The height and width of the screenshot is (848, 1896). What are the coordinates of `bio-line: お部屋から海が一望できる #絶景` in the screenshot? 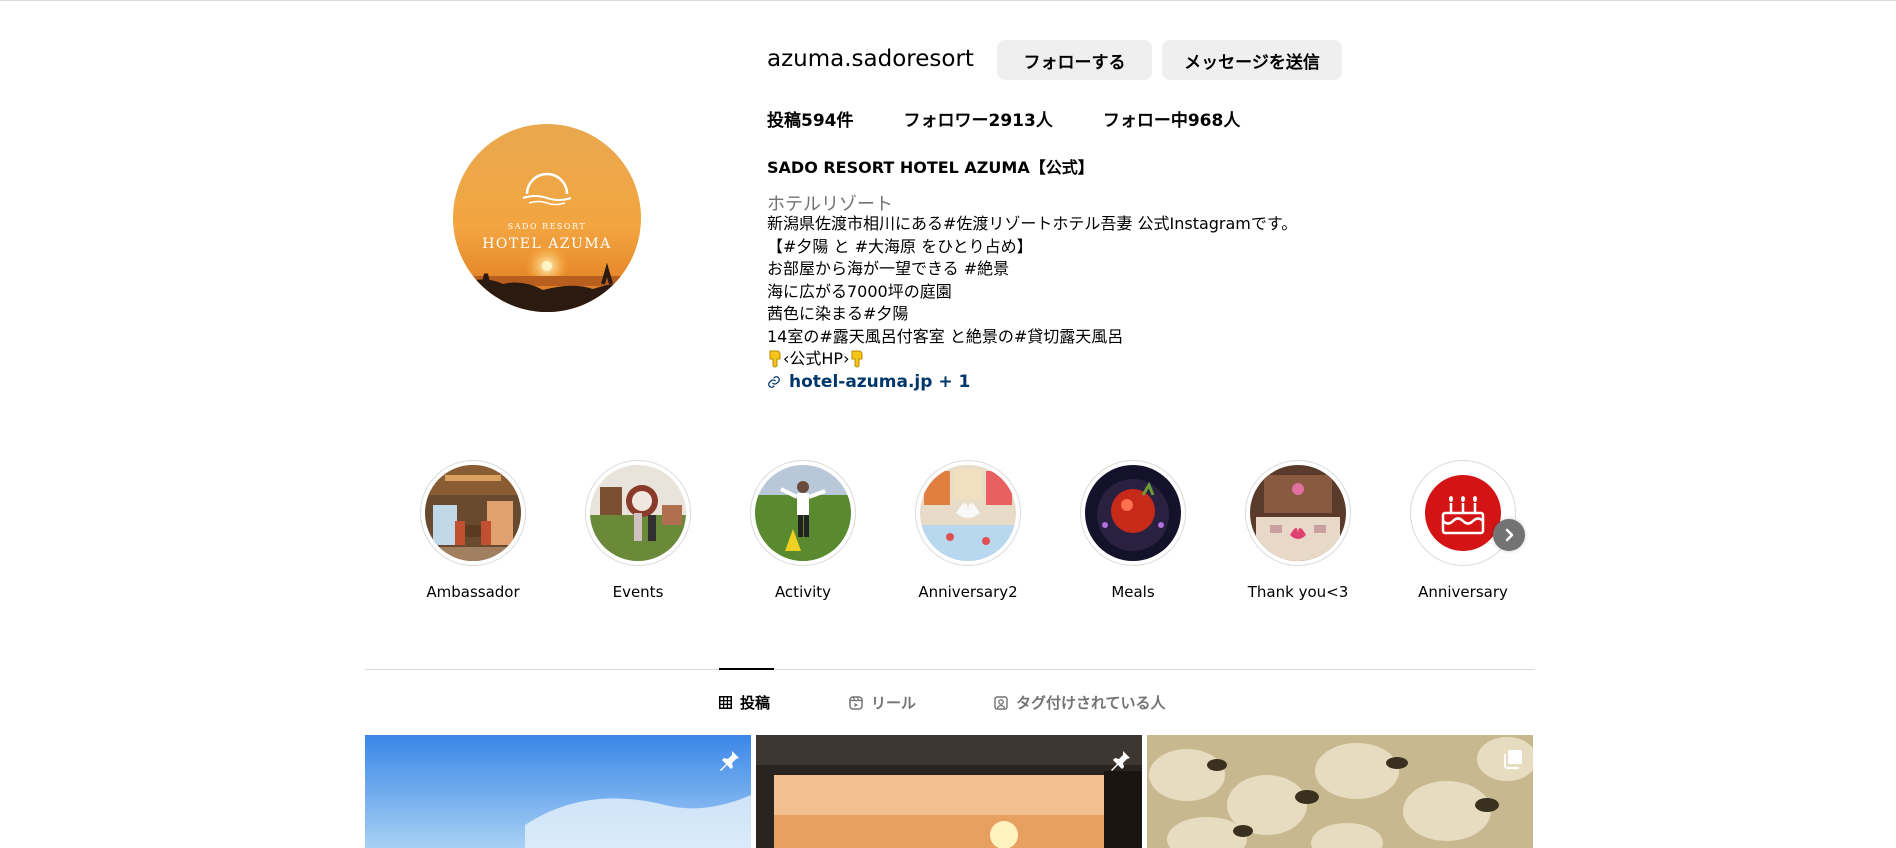 It's located at (888, 268).